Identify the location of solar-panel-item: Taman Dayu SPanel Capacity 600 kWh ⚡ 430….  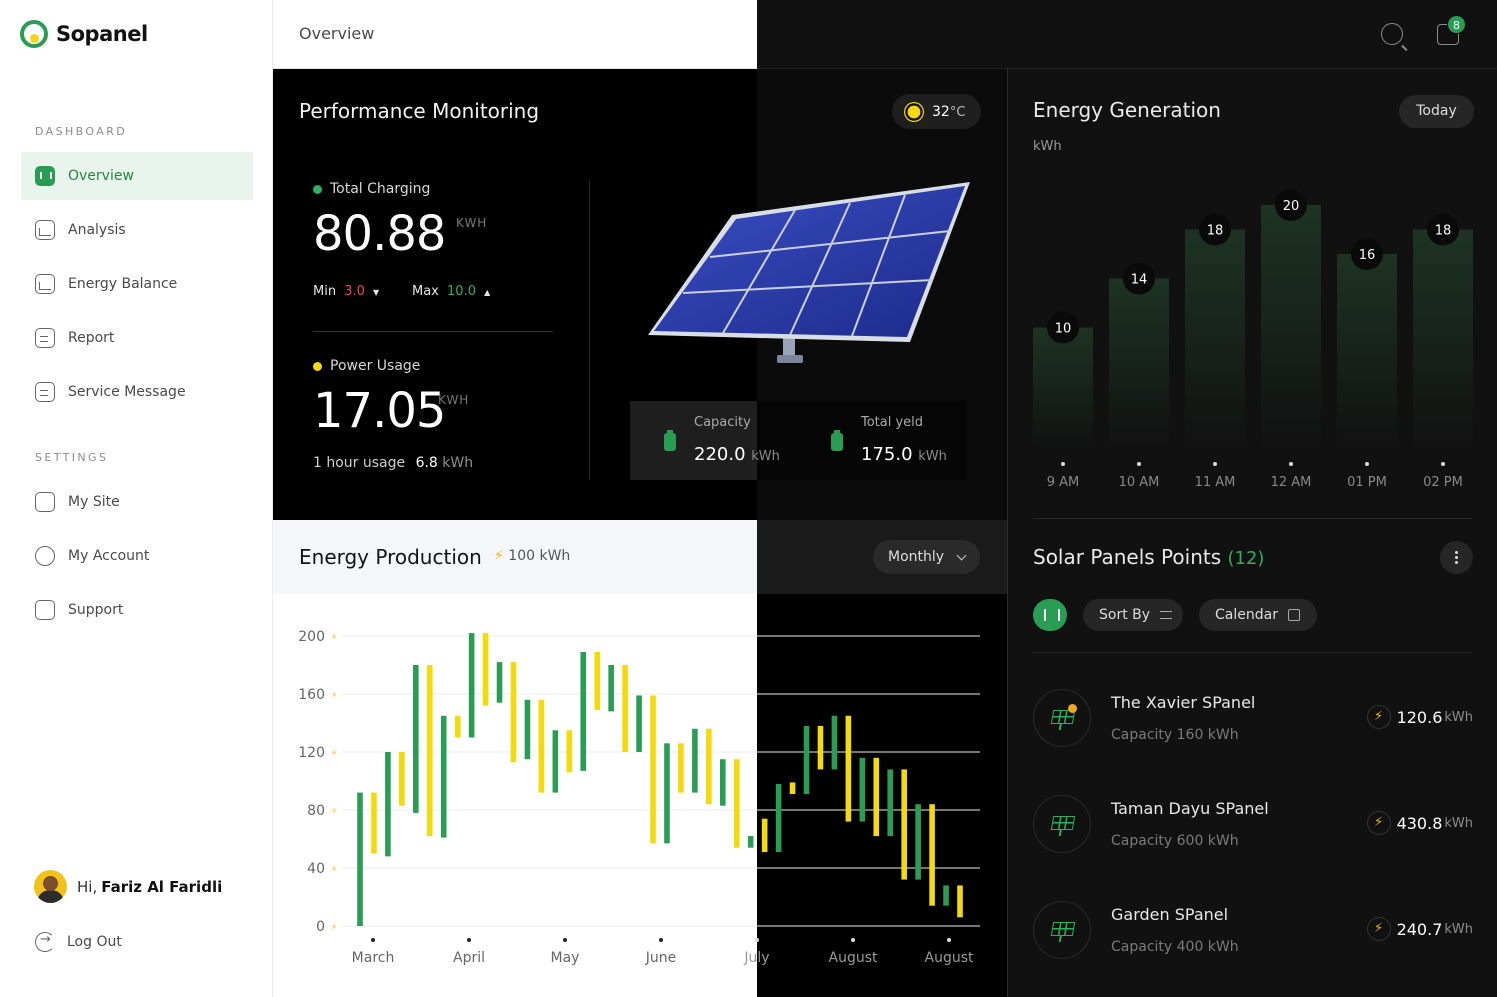
(1253, 825).